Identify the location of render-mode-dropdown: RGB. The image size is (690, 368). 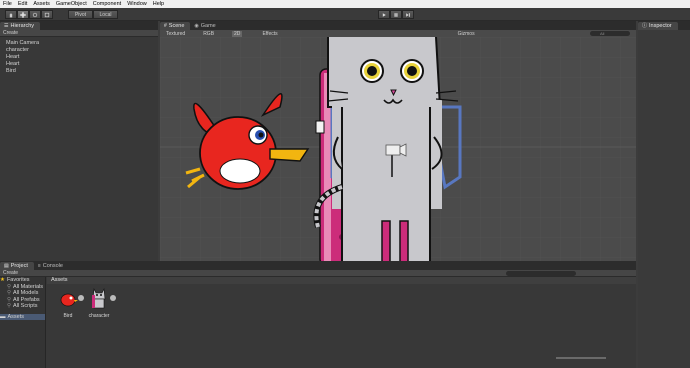
(208, 34).